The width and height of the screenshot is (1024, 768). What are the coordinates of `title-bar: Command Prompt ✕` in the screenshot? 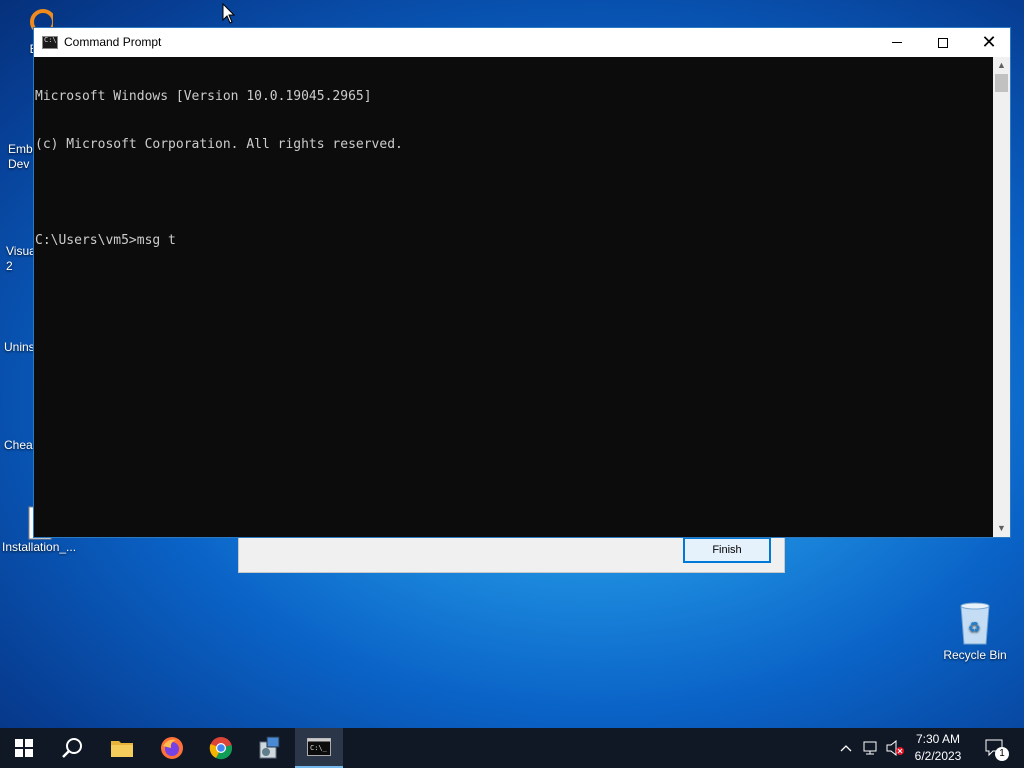 It's located at (522, 42).